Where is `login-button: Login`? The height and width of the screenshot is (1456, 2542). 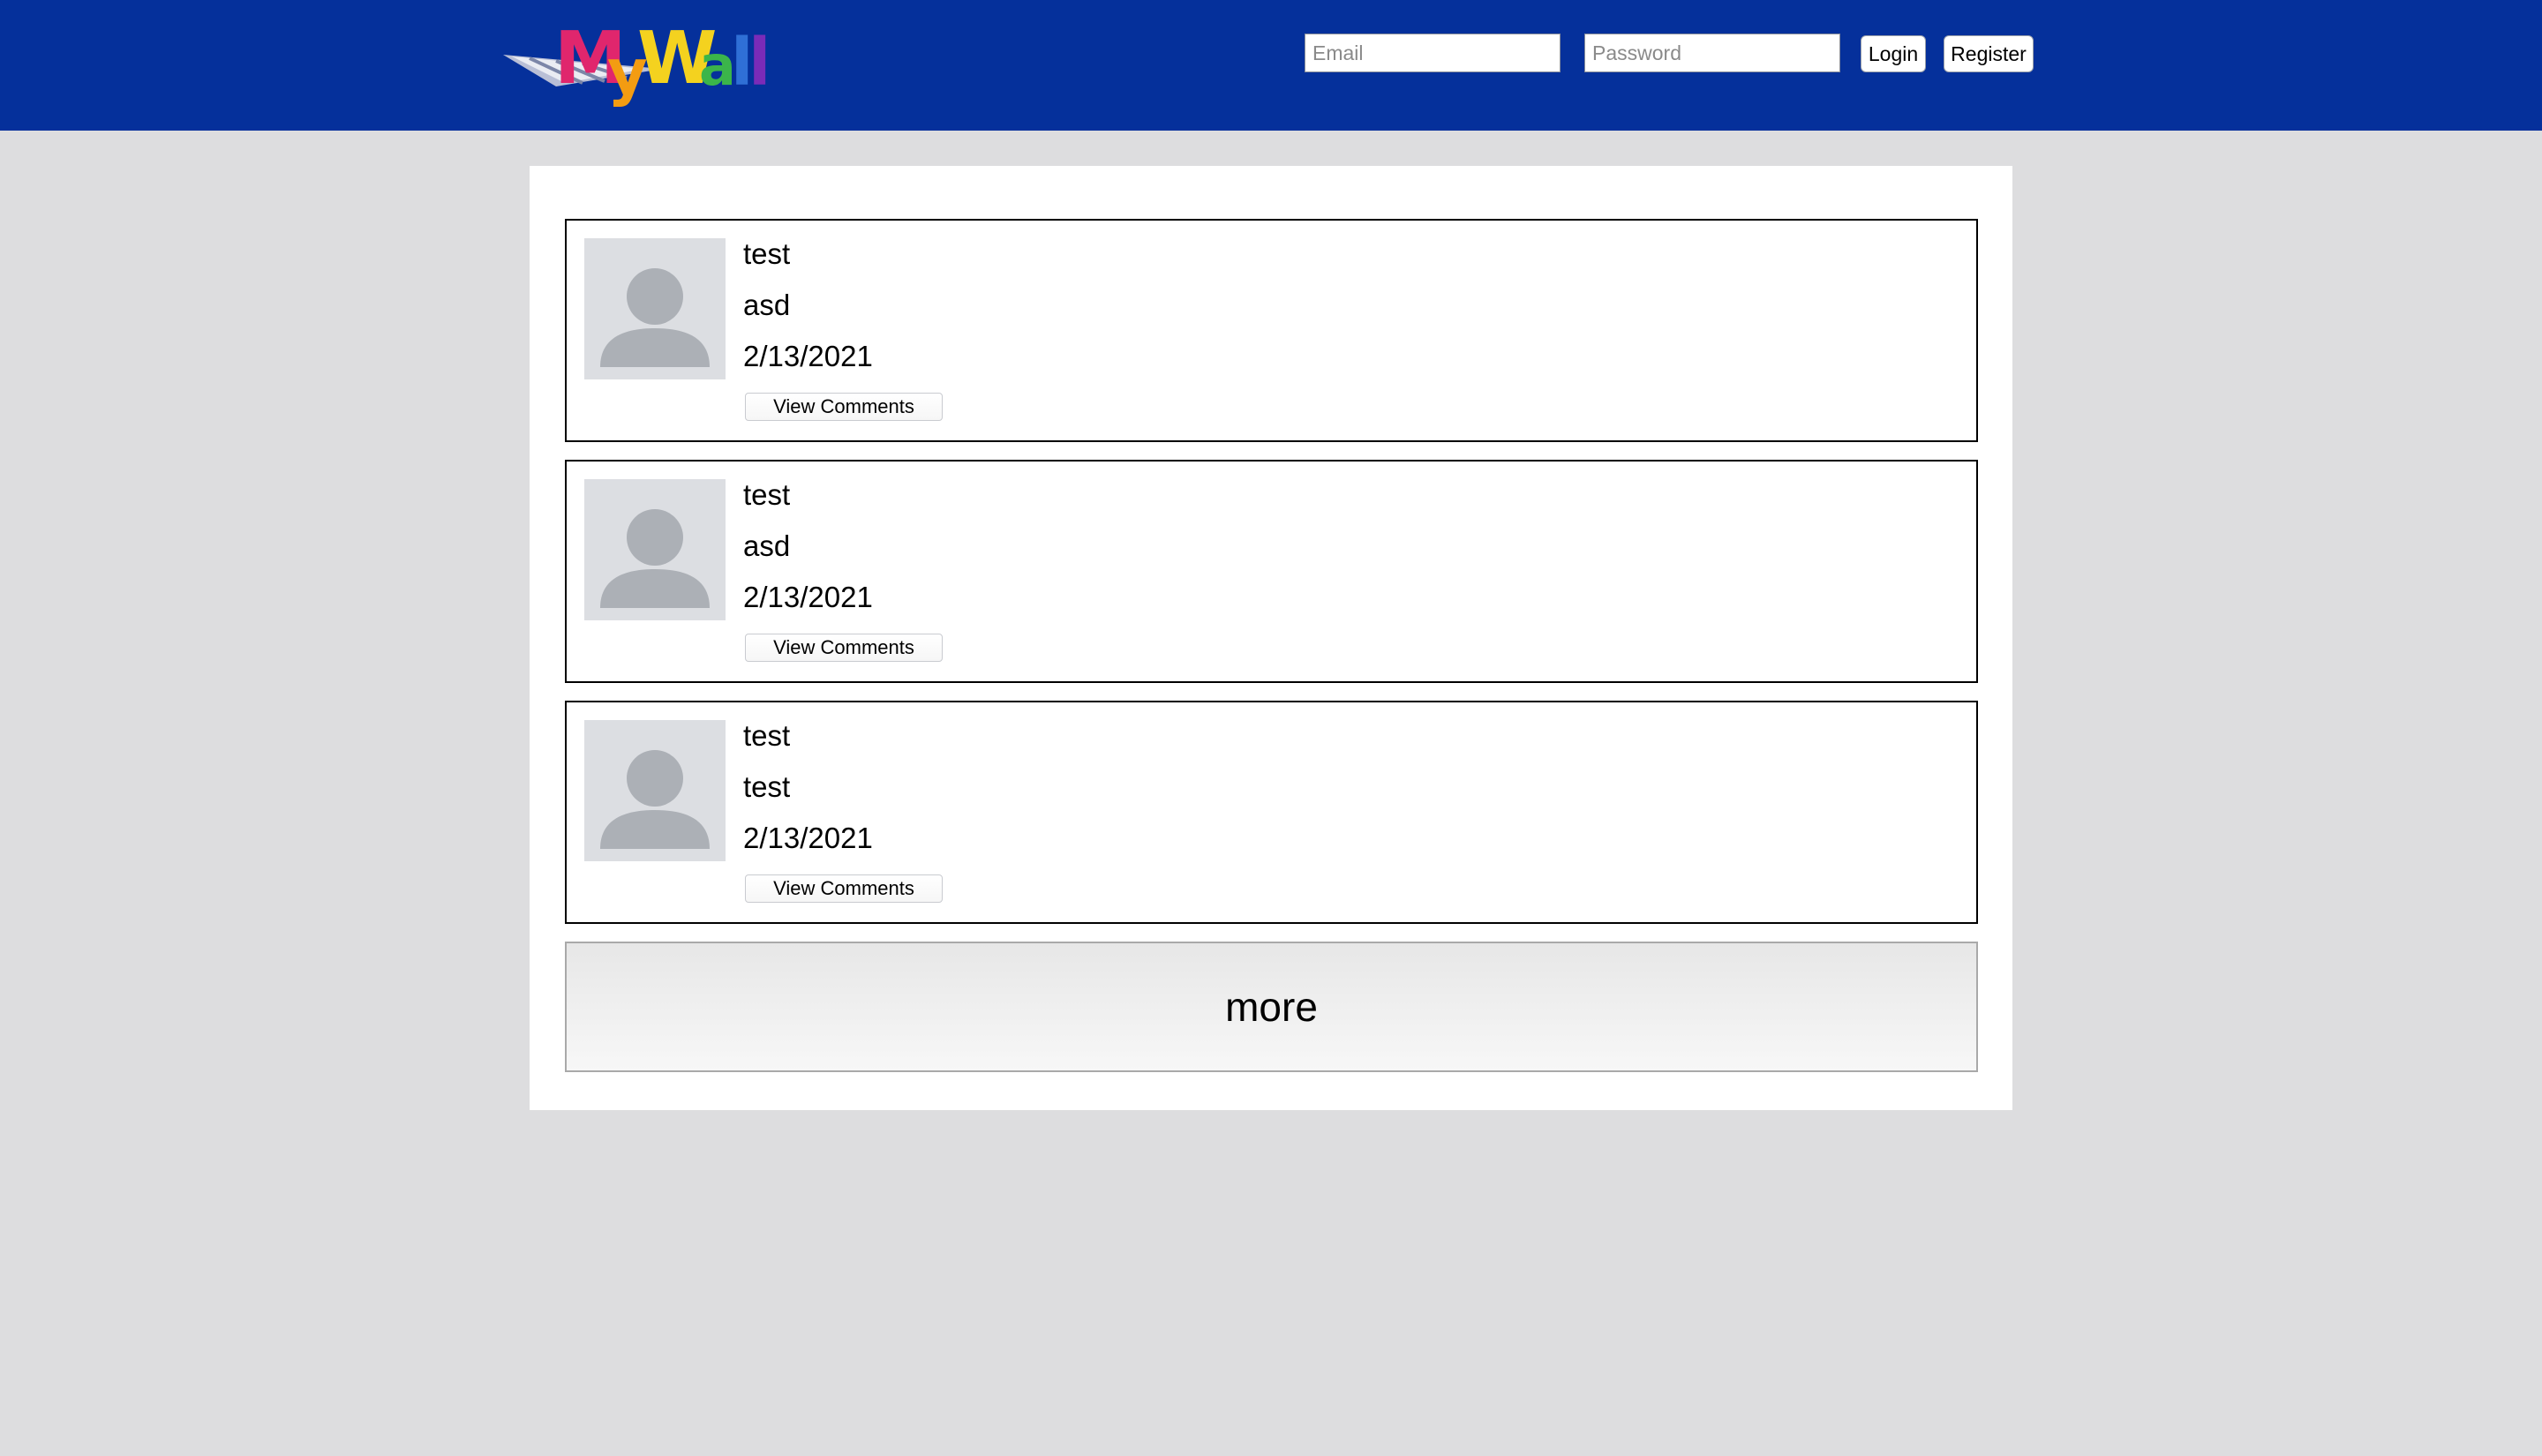
login-button: Login is located at coordinates (1894, 53).